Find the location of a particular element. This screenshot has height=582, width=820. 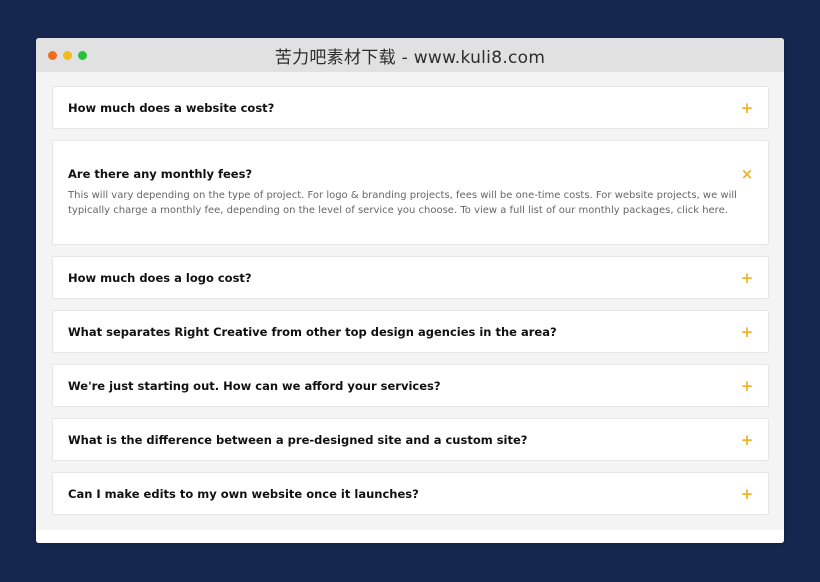

traffic-lights is located at coordinates (67, 55).